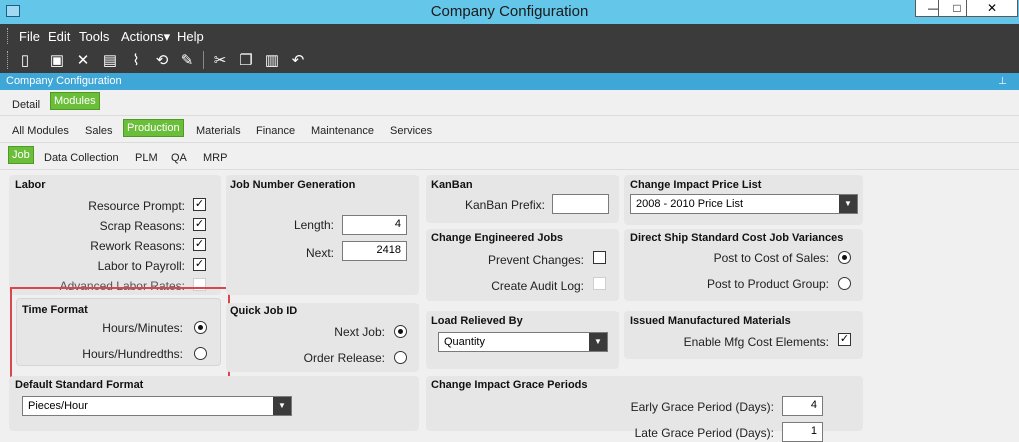  Describe the element at coordinates (690, 204) in the screenshot. I see `change-impact-price-list-value: 2008 - 2010 Price List` at that location.